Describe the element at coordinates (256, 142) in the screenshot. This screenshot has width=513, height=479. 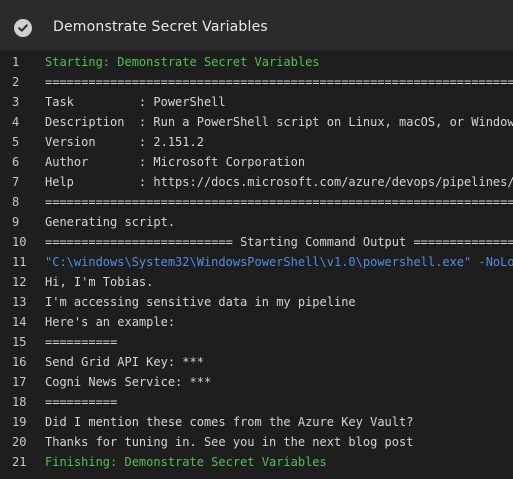
I see `log-line: 5 Version : 2.151.2` at that location.